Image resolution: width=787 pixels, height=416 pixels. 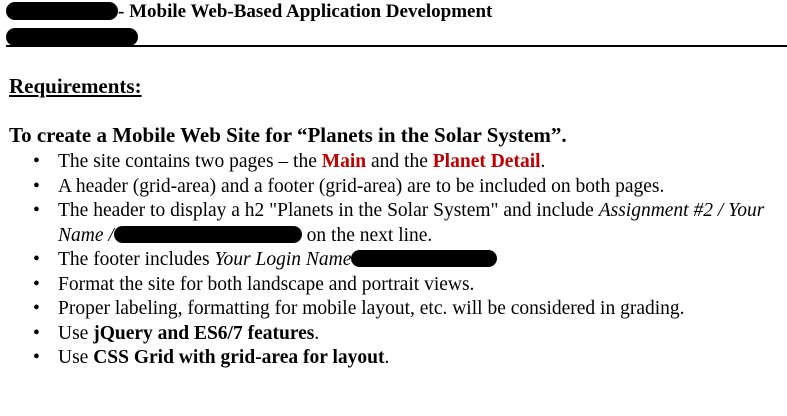 What do you see at coordinates (72, 37) in the screenshot?
I see `redacted-subtitle` at bounding box center [72, 37].